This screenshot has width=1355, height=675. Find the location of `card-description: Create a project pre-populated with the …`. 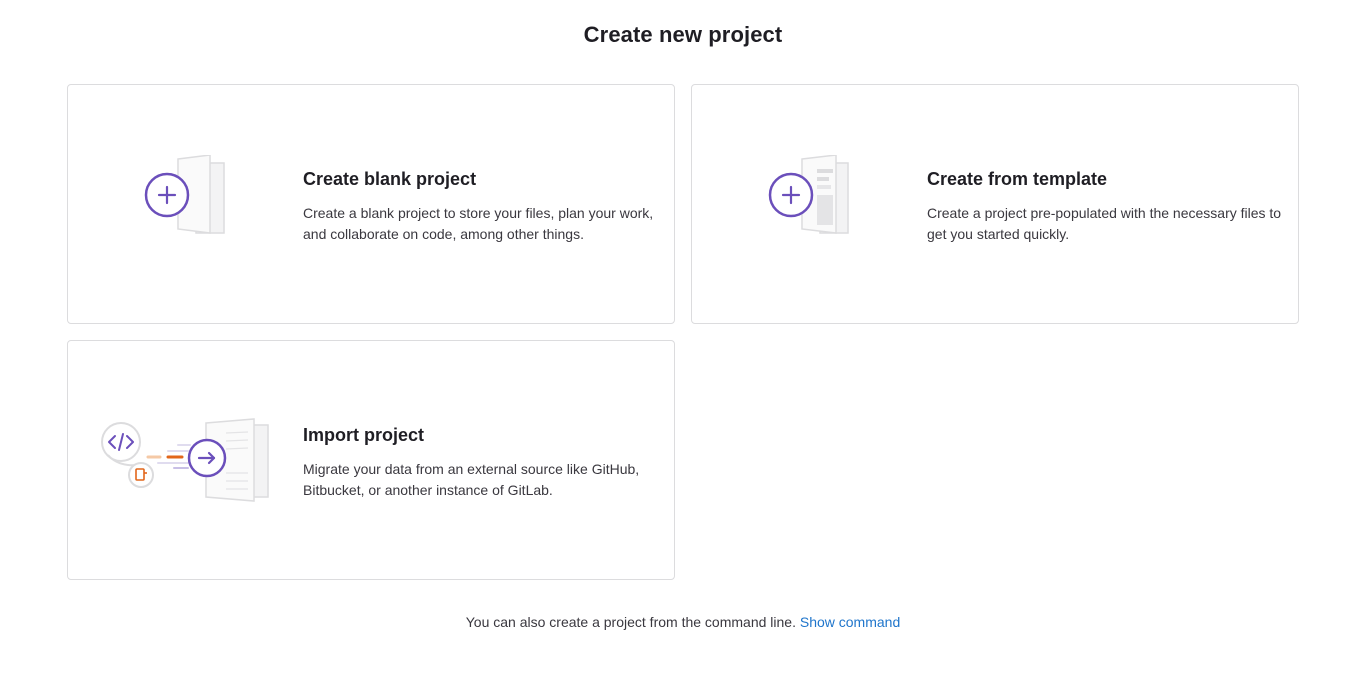

card-description: Create a project pre-populated with the … is located at coordinates (1104, 223).